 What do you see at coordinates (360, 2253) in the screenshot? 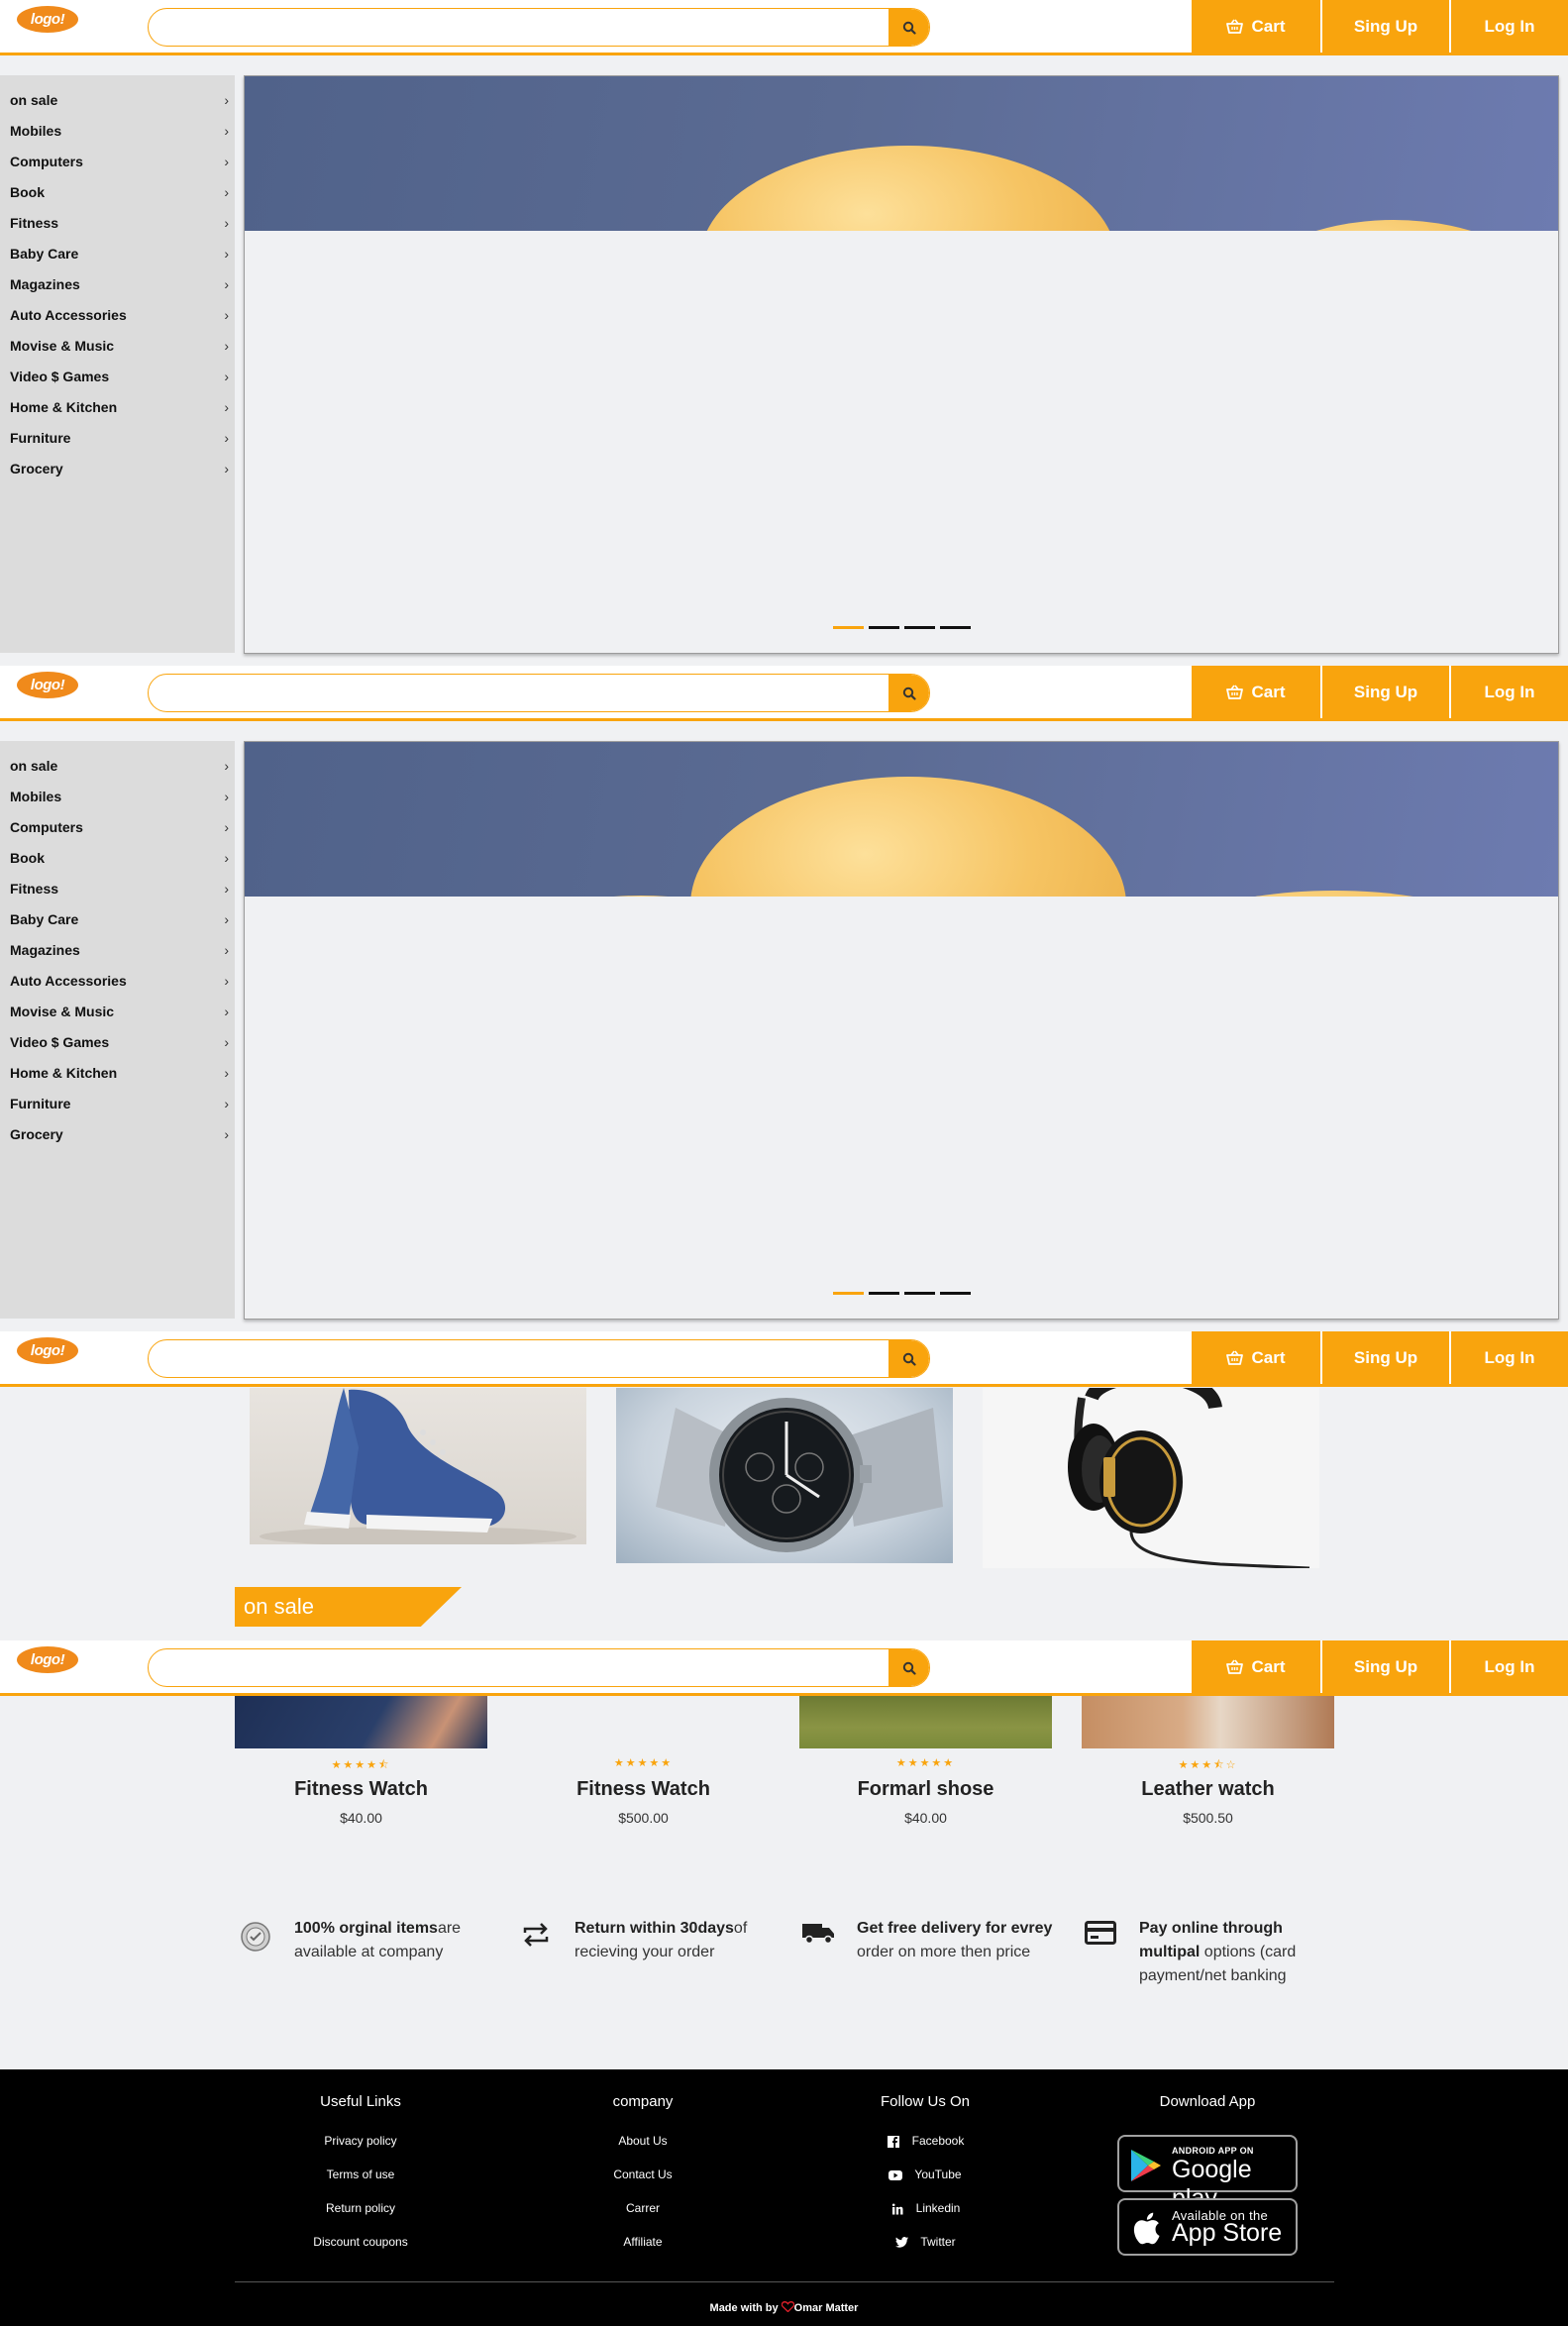
I see `footer-link: Discount coupons` at bounding box center [360, 2253].